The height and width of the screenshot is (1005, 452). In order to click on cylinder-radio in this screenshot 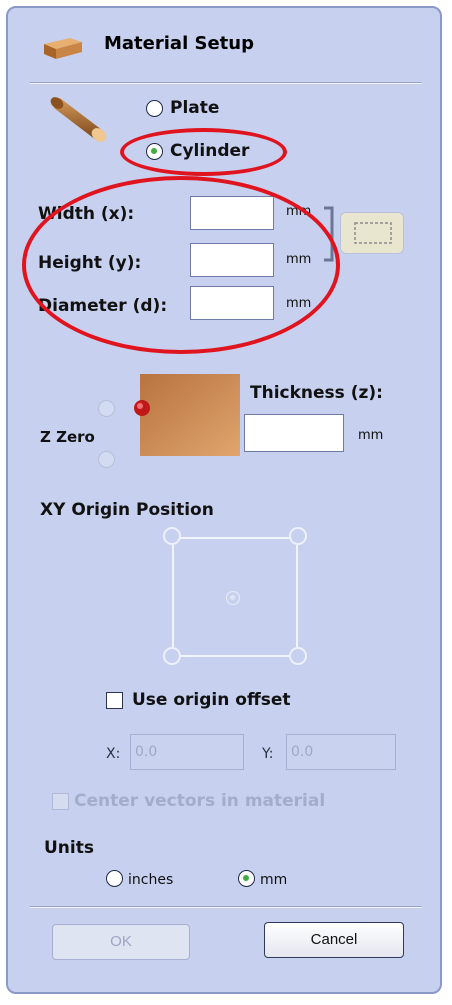, I will do `click(154, 151)`.